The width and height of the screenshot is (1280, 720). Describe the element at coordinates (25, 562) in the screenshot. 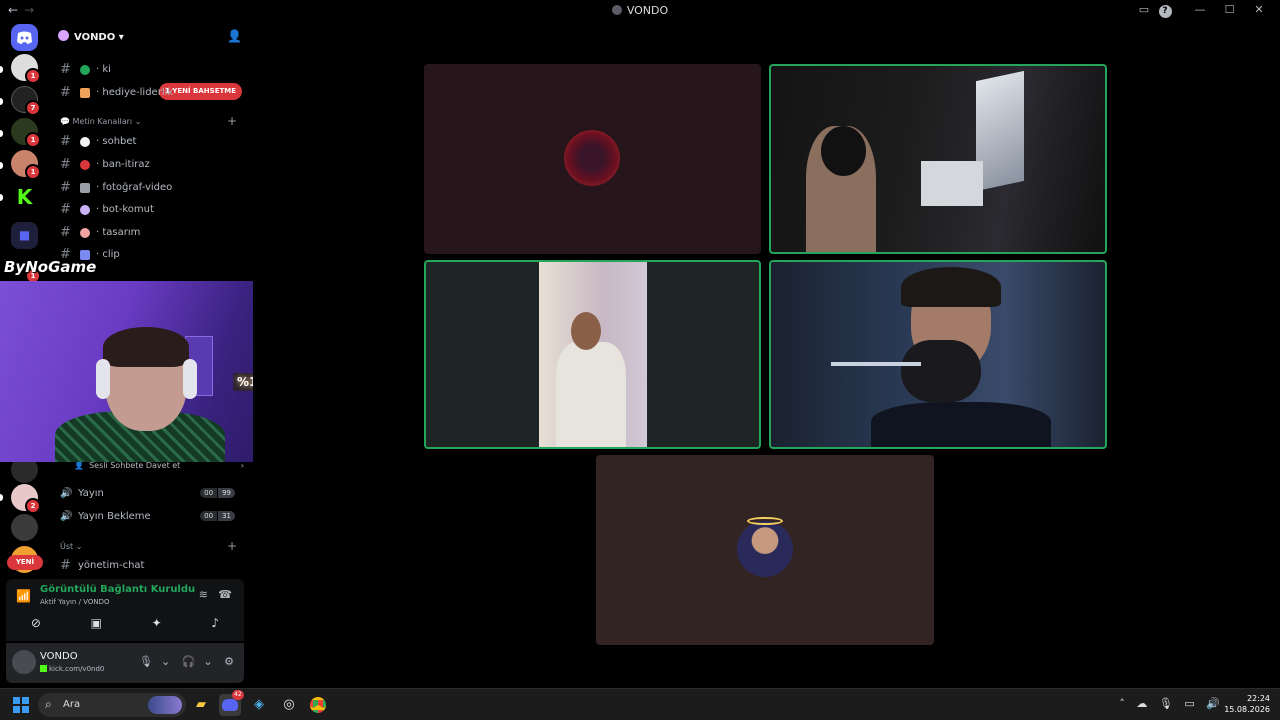

I see `new-badge: YENİ` at that location.